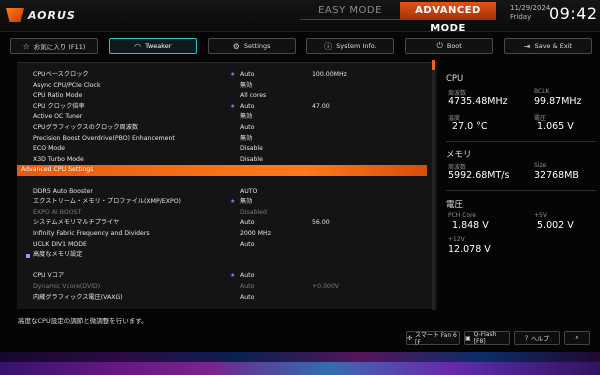 Image resolution: width=600 pixels, height=375 pixels. Describe the element at coordinates (222, 128) in the screenshot. I see `setting-row: CPUグラフィックスのクロック周波数 Auto` at that location.